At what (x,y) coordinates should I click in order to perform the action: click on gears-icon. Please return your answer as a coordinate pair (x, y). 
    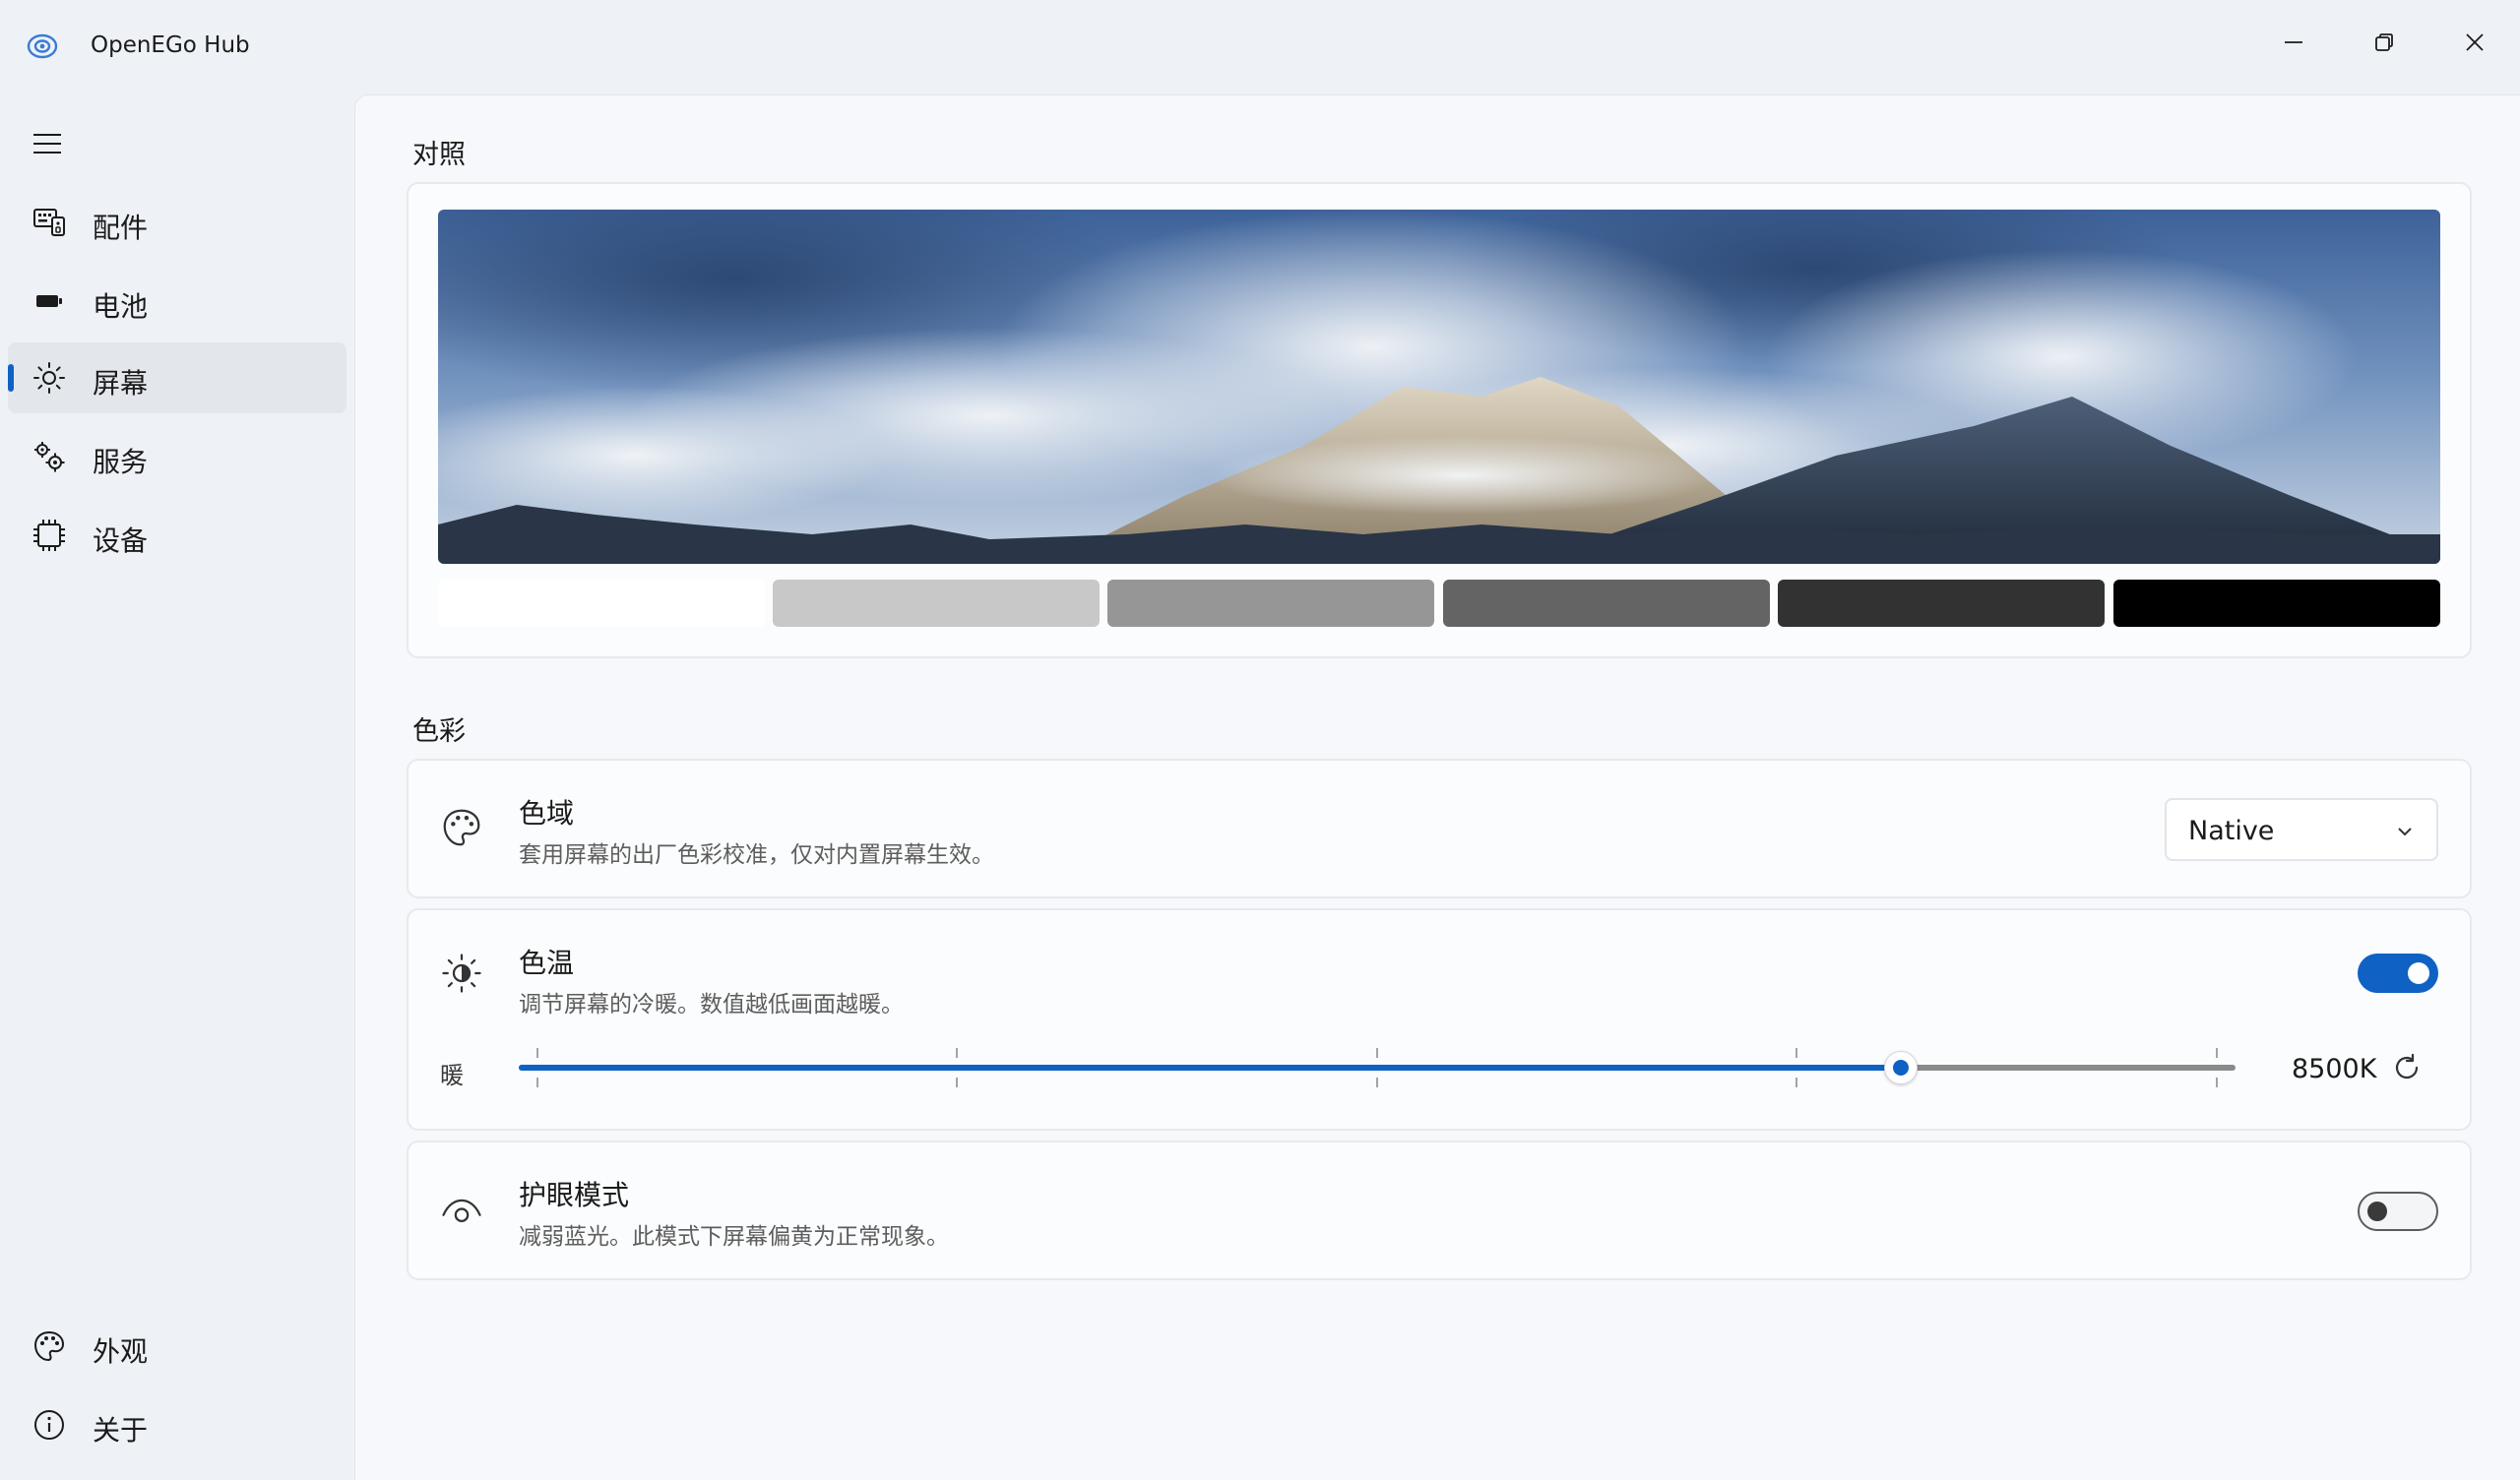
    Looking at the image, I should click on (49, 457).